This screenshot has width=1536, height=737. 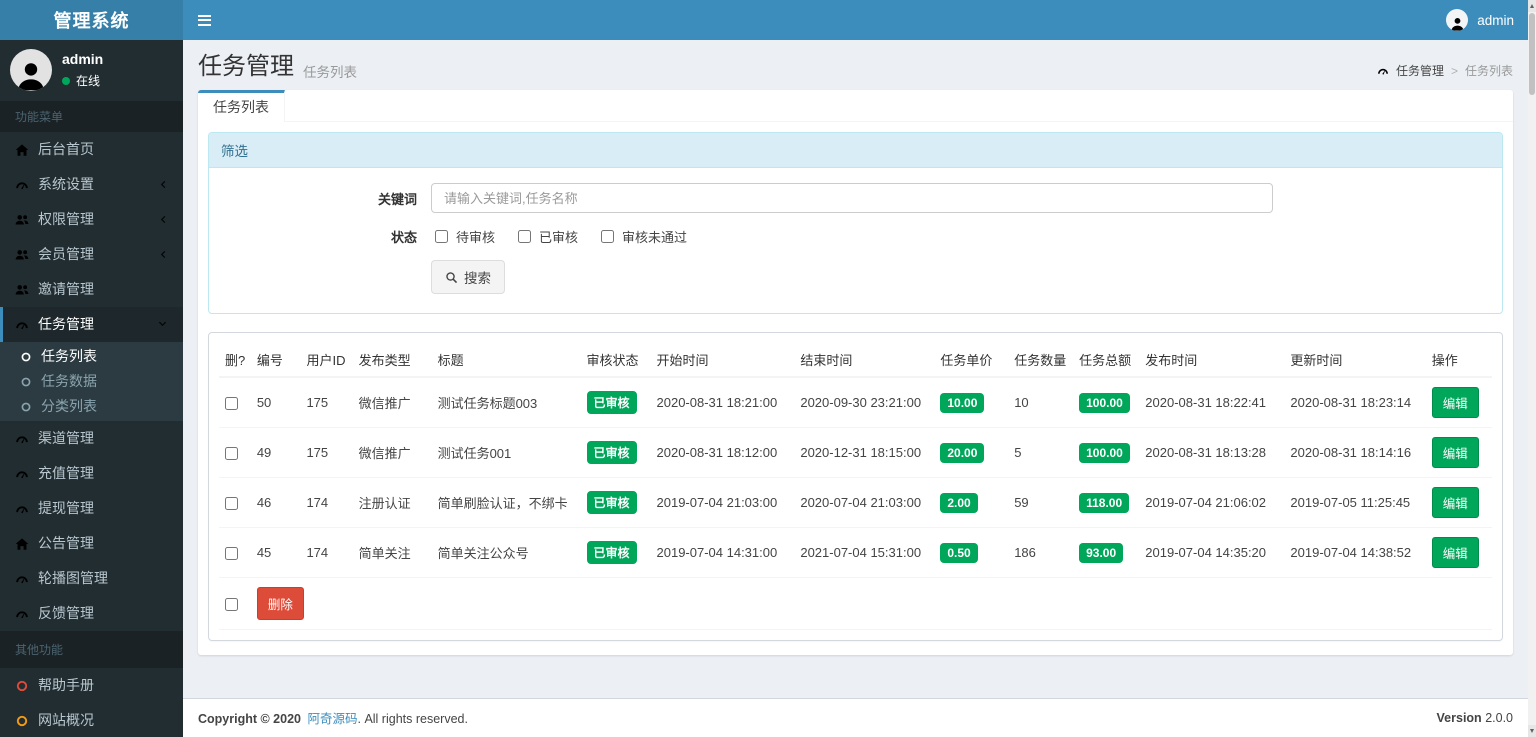 What do you see at coordinates (441, 236) in the screenshot?
I see `pending-checkbox` at bounding box center [441, 236].